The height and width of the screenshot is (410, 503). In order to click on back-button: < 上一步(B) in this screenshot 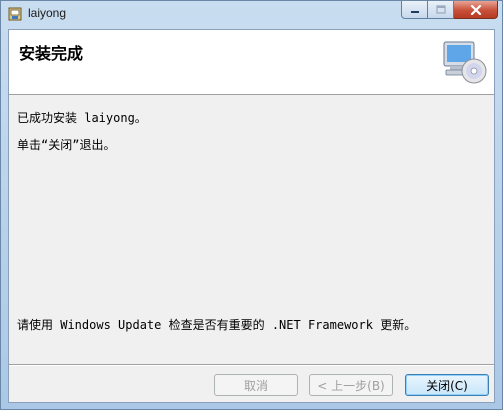, I will do `click(351, 385)`.